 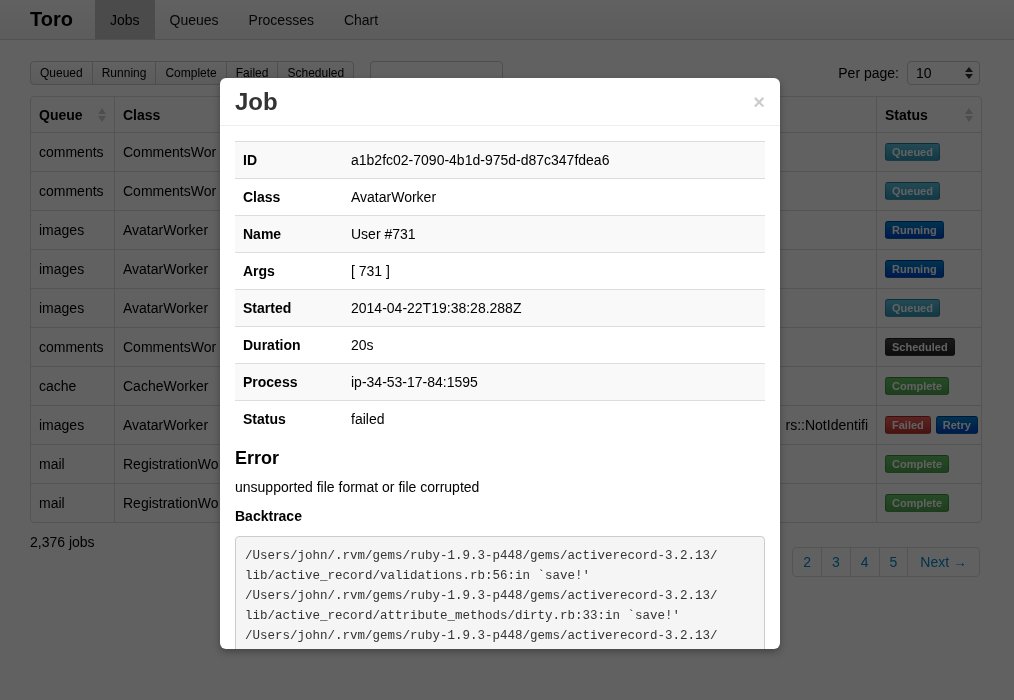 I want to click on next-page-link: Next →, so click(x=943, y=562).